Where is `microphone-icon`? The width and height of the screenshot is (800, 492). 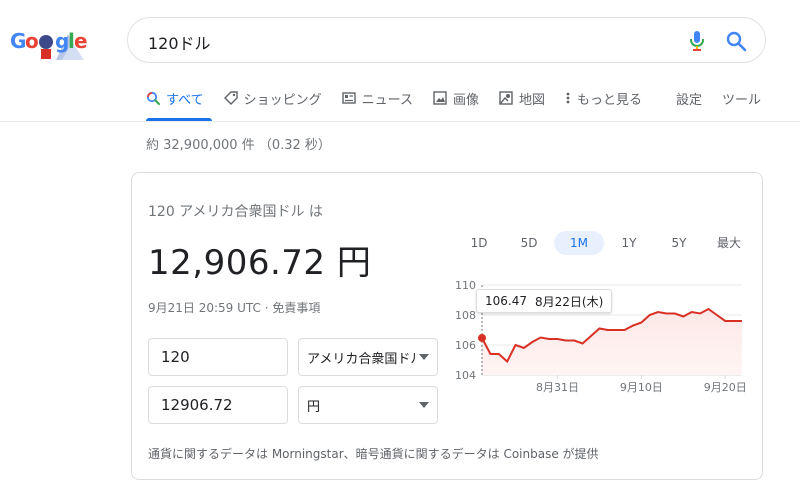
microphone-icon is located at coordinates (697, 41).